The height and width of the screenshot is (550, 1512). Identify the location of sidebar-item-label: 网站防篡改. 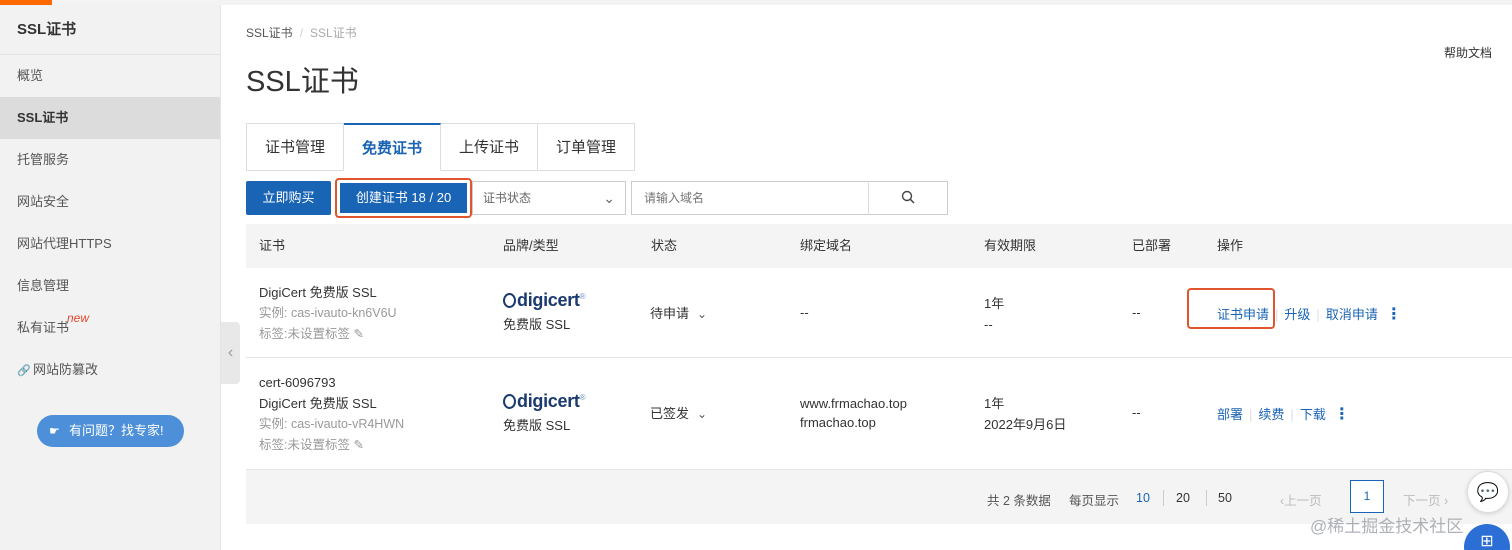
(66, 369).